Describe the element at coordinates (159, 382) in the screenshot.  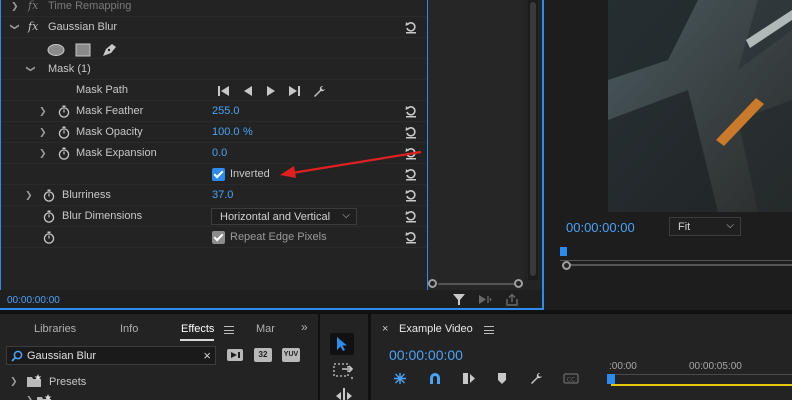
I see `presets-folder-row: ❯ Presets` at that location.